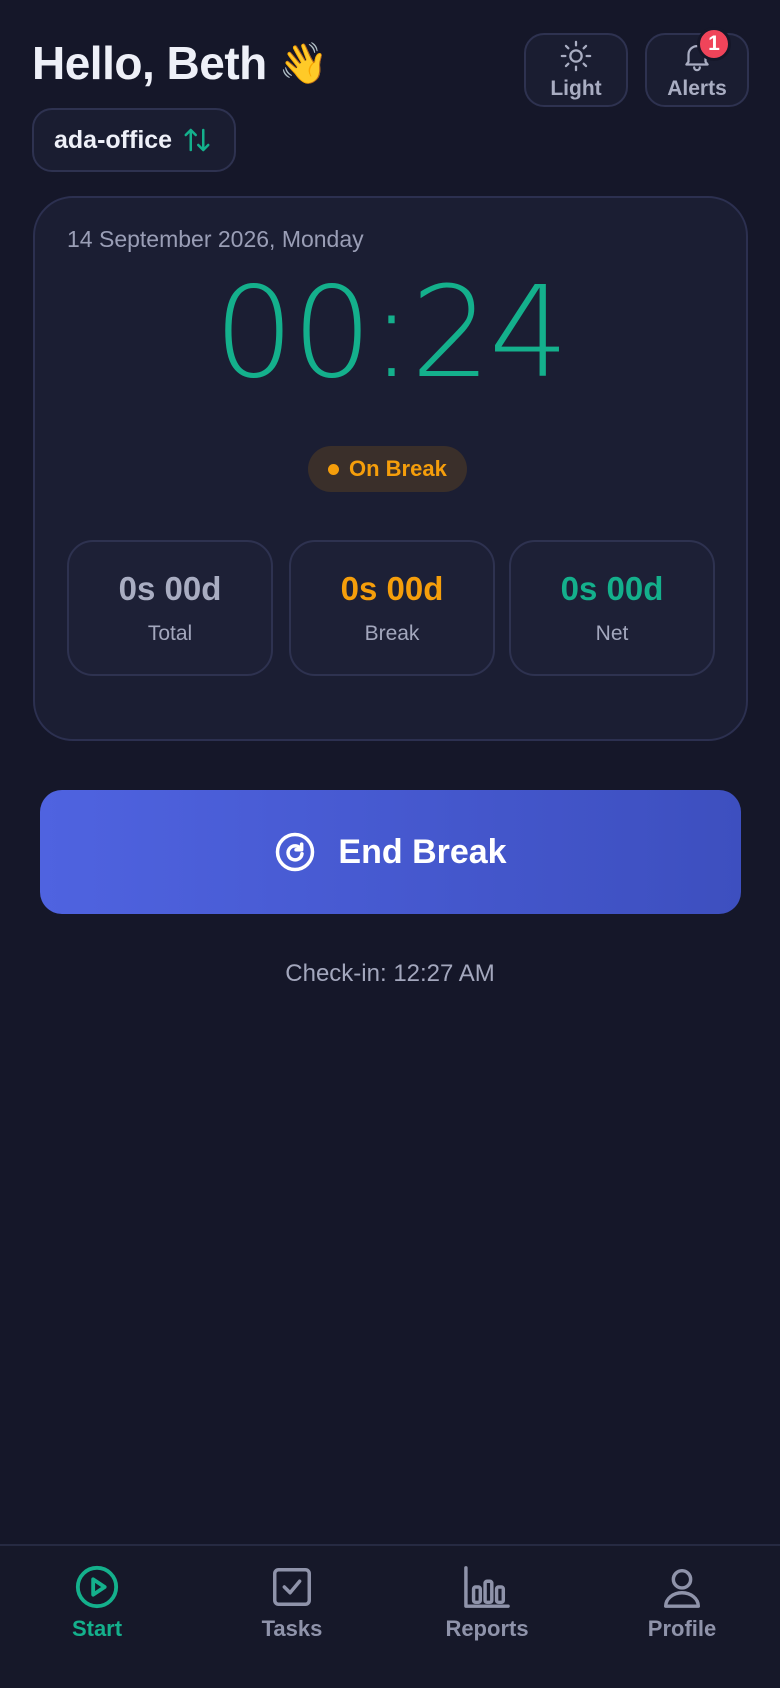 Image resolution: width=780 pixels, height=1688 pixels. I want to click on end-break-button: End Break, so click(390, 852).